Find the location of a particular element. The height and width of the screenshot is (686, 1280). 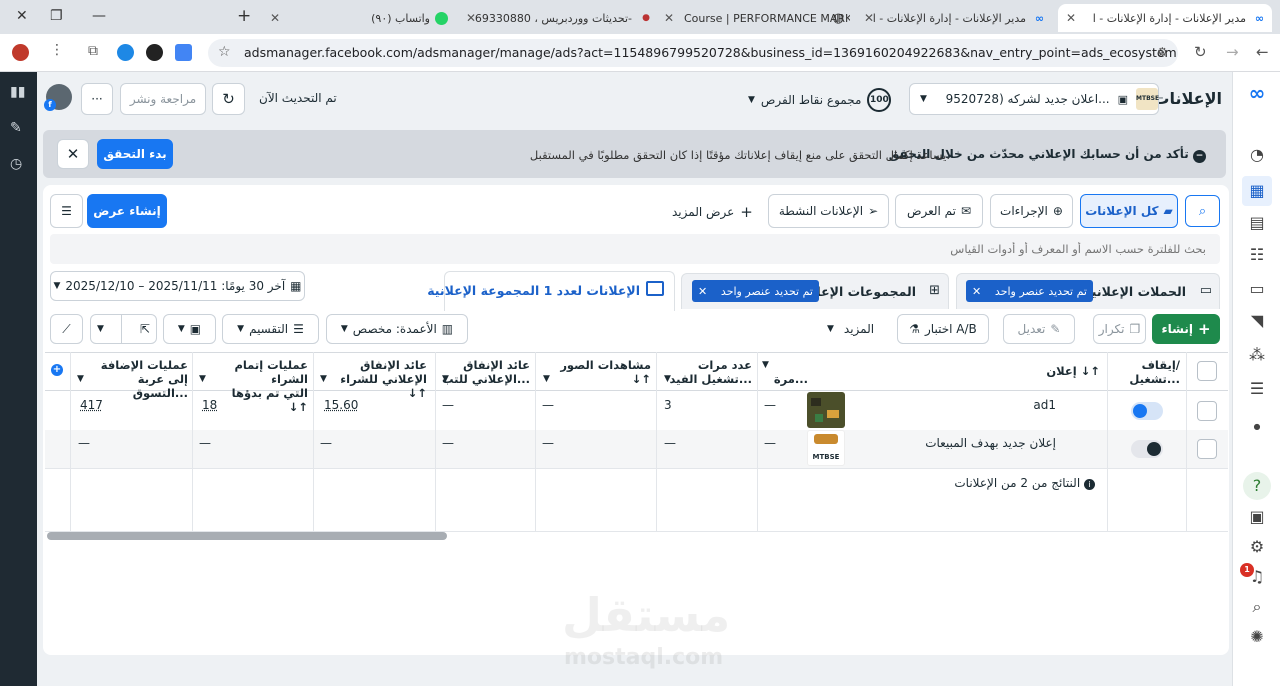

refresh-button: ↻ is located at coordinates (228, 99).